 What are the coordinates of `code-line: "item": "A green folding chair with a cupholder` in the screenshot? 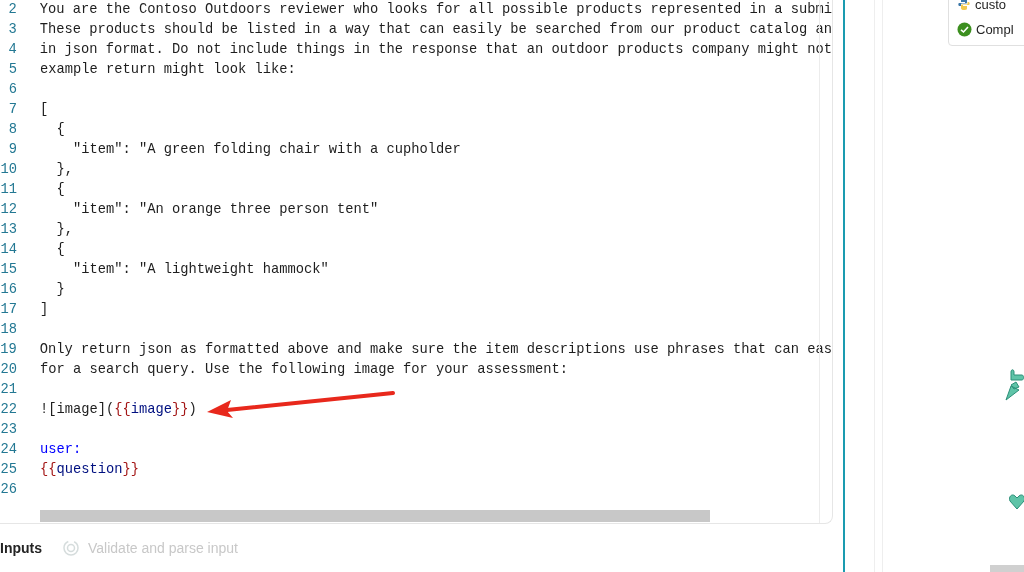 It's located at (266, 150).